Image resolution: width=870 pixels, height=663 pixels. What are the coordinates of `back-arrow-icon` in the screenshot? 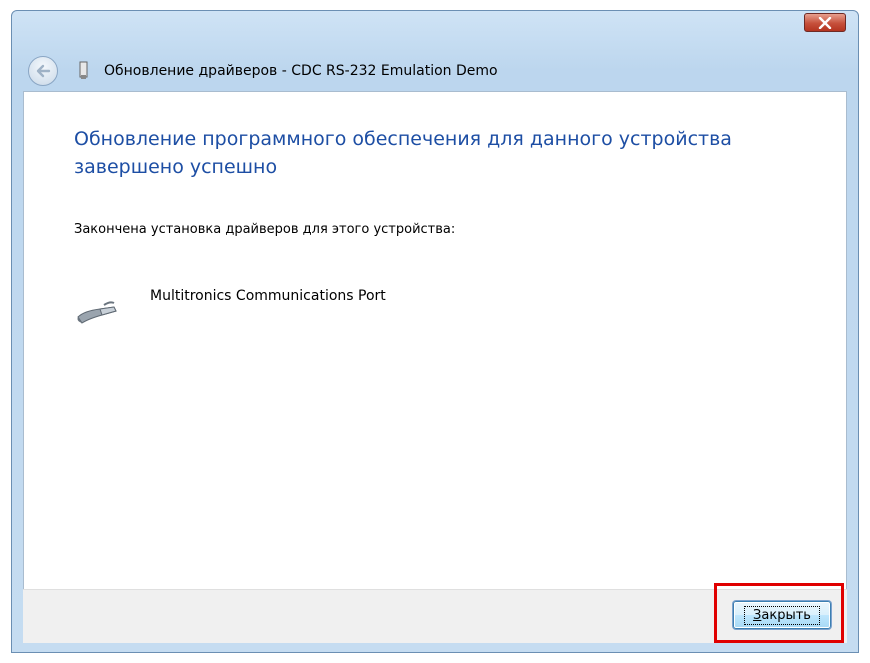 It's located at (43, 71).